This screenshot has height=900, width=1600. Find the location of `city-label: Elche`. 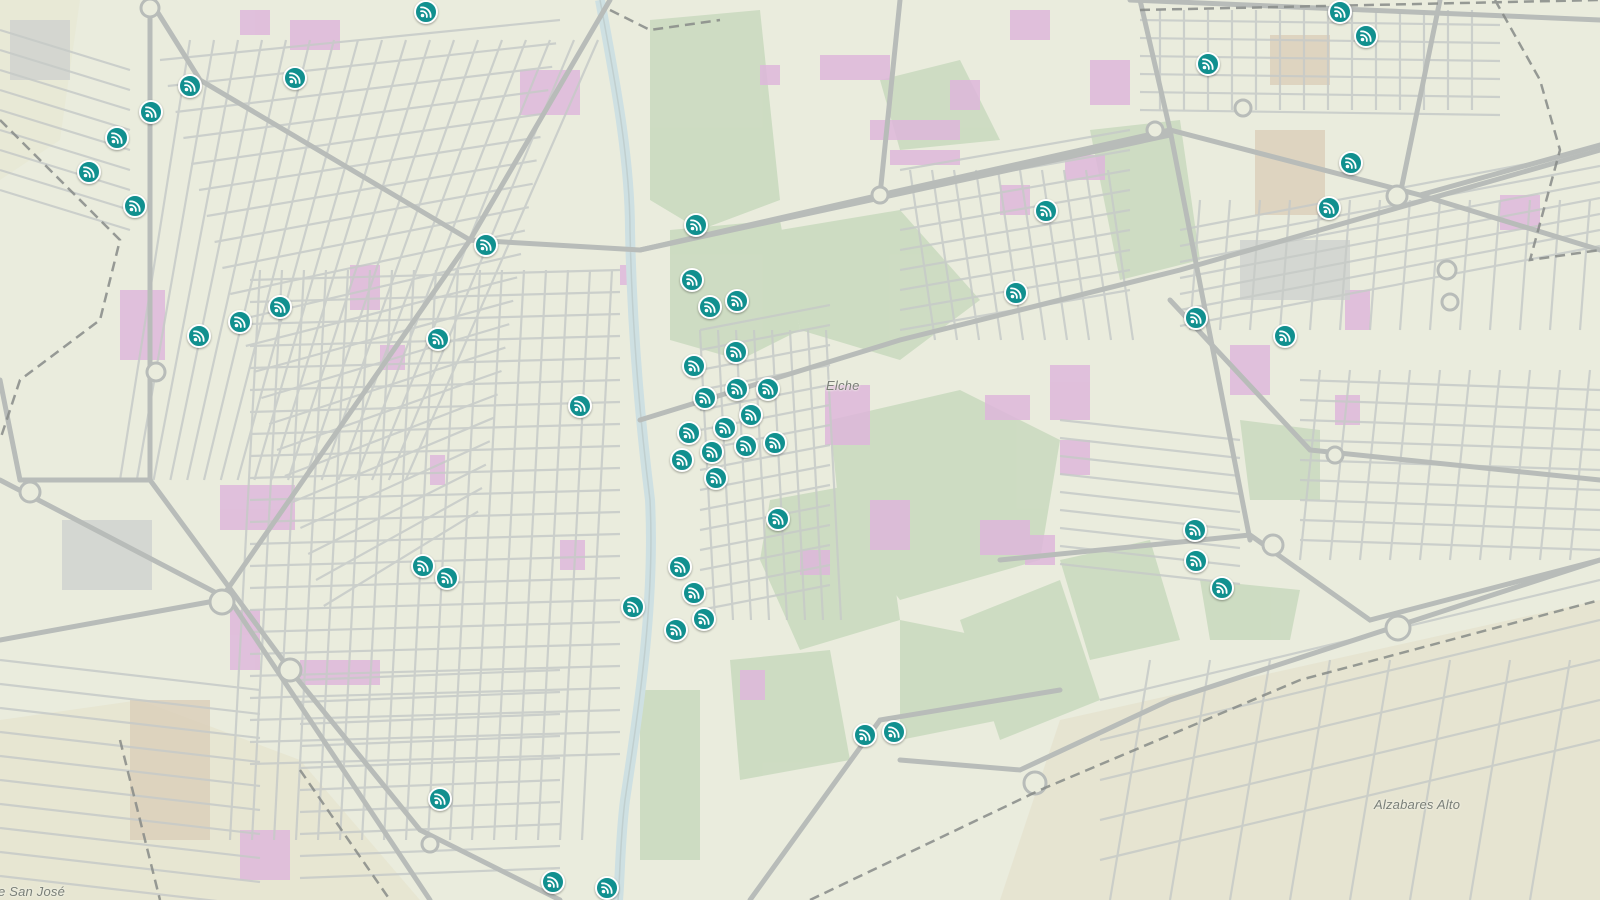

city-label: Elche is located at coordinates (843, 385).